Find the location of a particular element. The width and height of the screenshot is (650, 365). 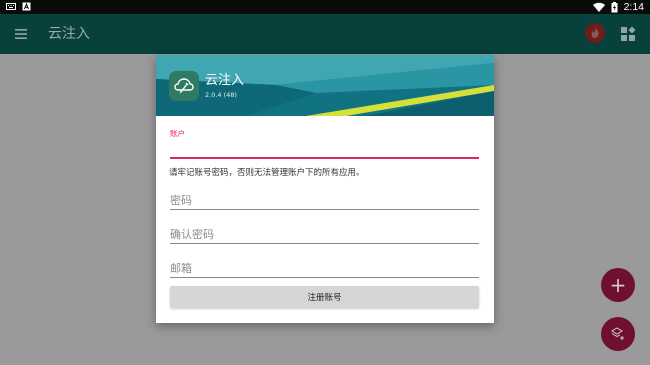

account-input is located at coordinates (324, 147).